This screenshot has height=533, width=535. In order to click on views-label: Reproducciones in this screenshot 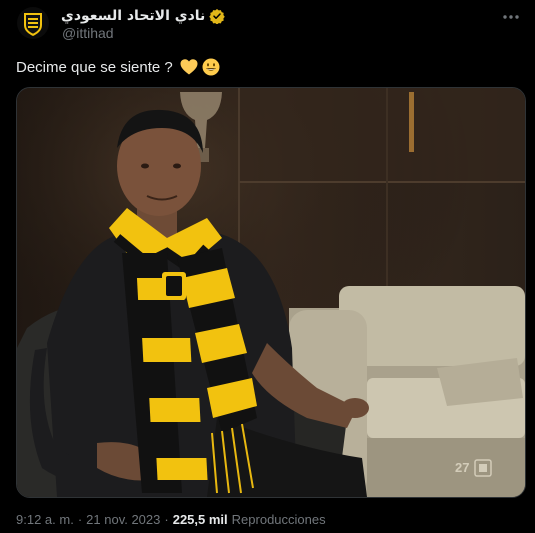, I will do `click(278, 519)`.